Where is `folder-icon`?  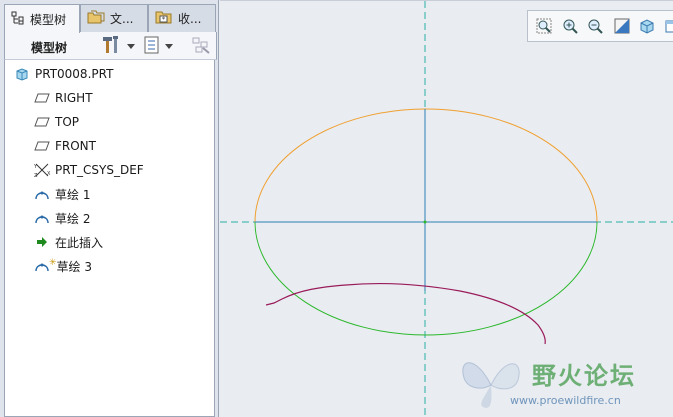
folder-icon is located at coordinates (96, 18).